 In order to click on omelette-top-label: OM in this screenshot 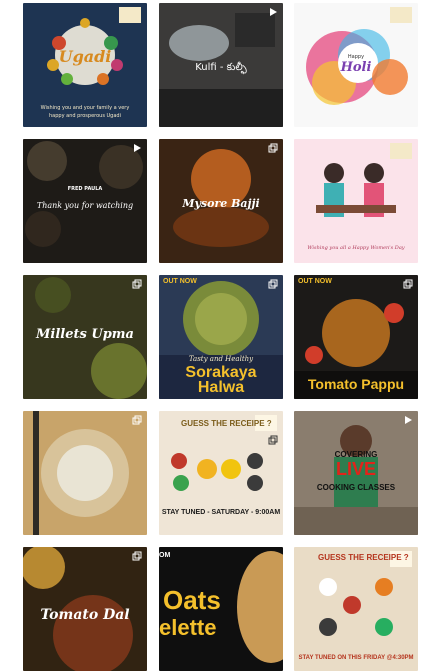, I will do `click(165, 555)`.